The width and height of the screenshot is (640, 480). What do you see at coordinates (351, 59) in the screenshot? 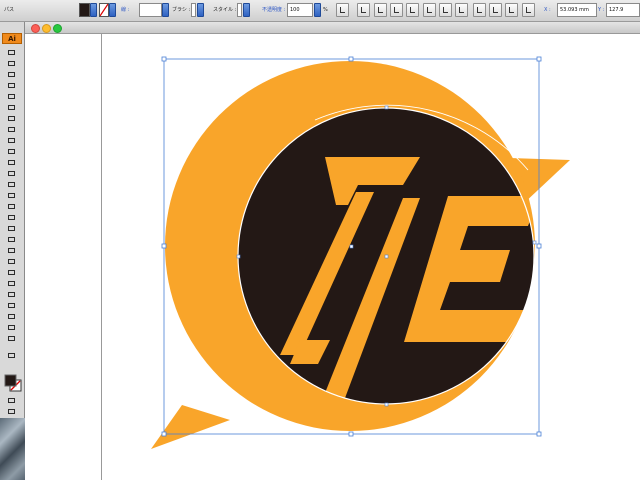
I see `handle-top-middle` at bounding box center [351, 59].